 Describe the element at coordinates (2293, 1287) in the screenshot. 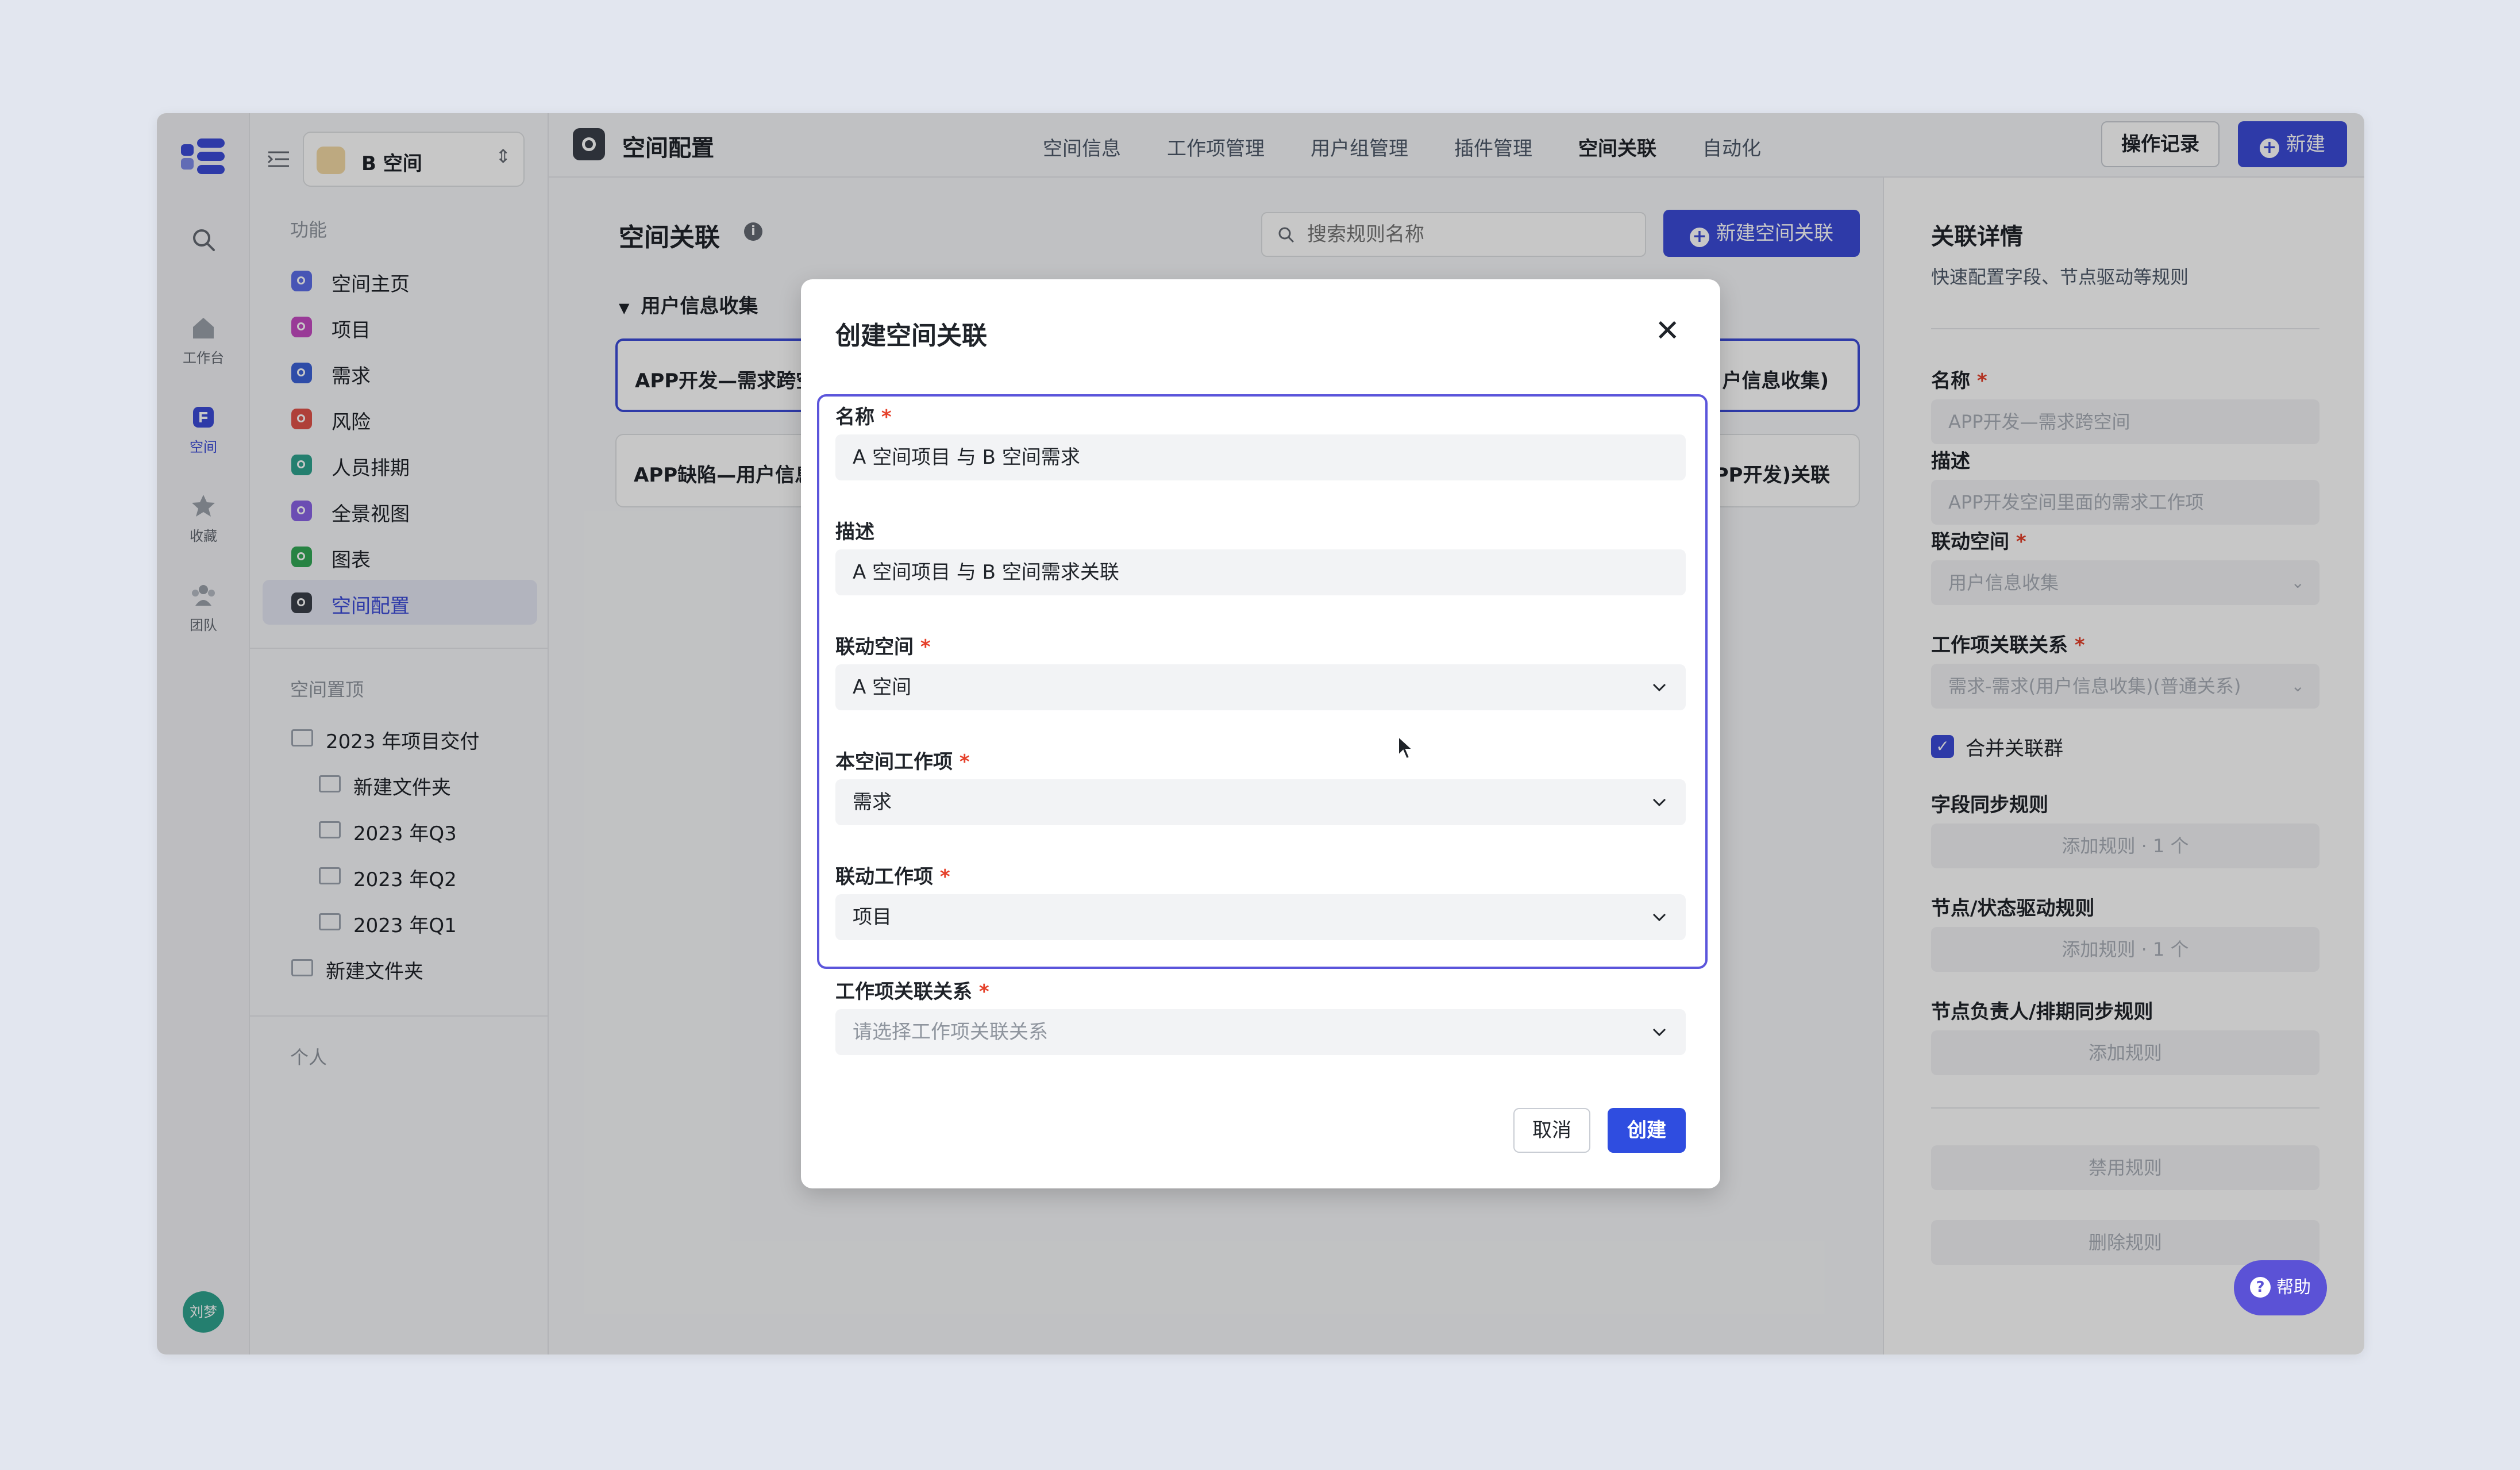

I see `help-label: 帮助` at that location.